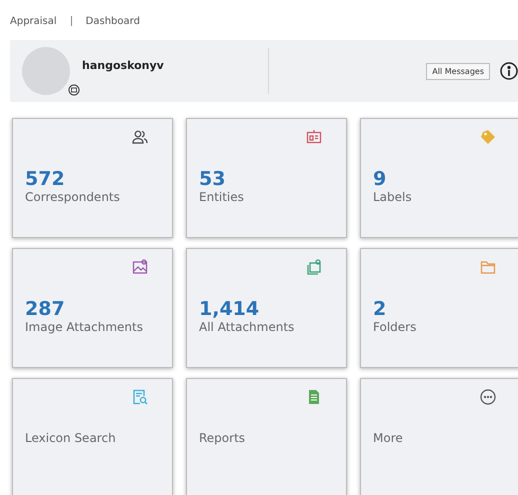  What do you see at coordinates (439, 308) in the screenshot?
I see `dashboard-tile: 2 Folders` at bounding box center [439, 308].